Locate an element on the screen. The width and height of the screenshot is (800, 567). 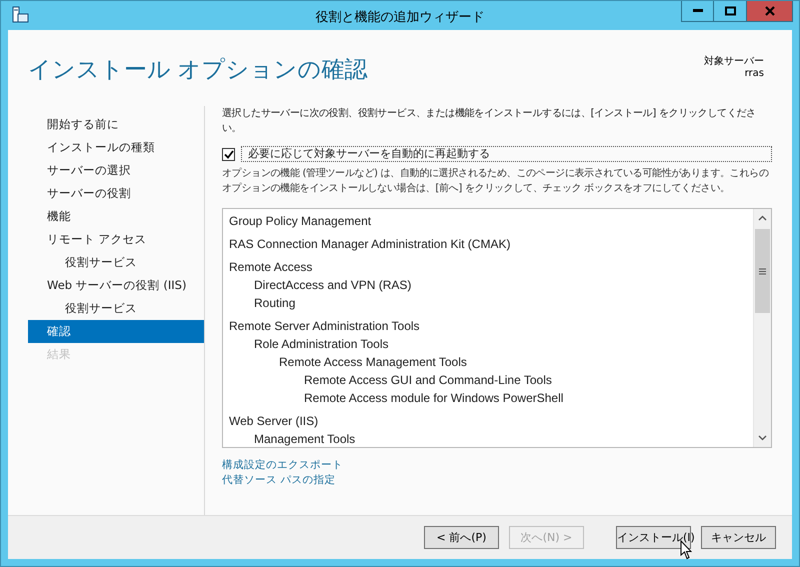
feature-item: Routing is located at coordinates (274, 303).